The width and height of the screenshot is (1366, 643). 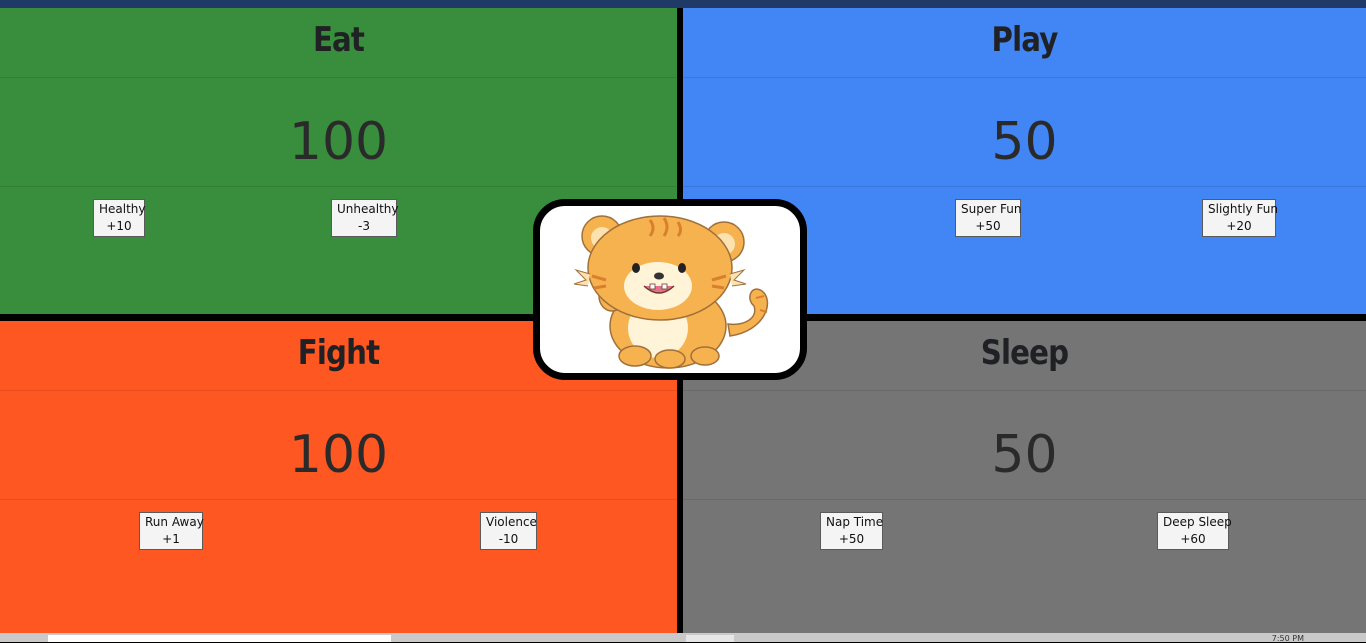 I want to click on violence-button-label: Violence, so click(x=511, y=522).